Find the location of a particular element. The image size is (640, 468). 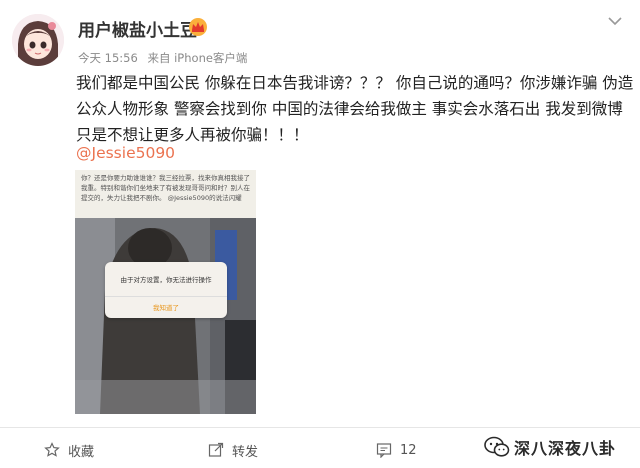

post-meta: 今天 15:56 来自 iPhone客户端 is located at coordinates (162, 58).